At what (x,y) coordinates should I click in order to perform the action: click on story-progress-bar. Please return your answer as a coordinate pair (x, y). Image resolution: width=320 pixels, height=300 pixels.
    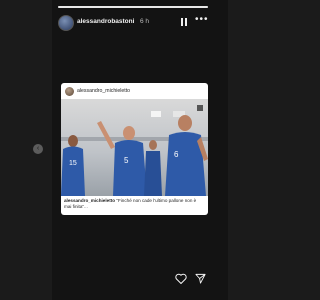
    Looking at the image, I should click on (133, 7).